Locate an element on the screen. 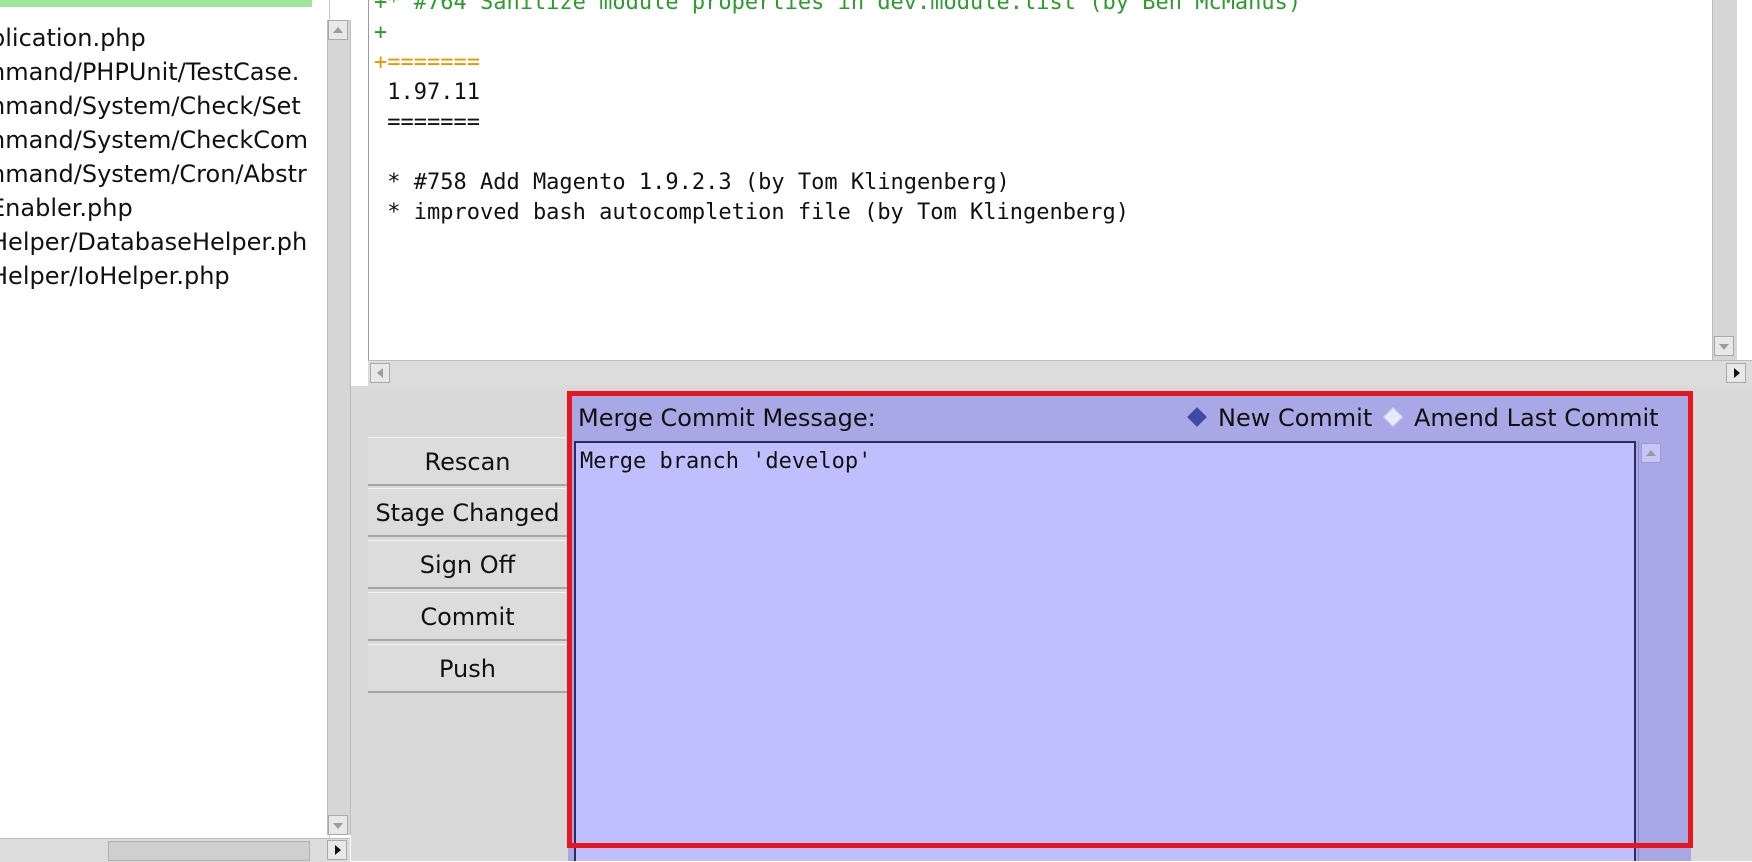  diff-line is located at coordinates (1024, 153).